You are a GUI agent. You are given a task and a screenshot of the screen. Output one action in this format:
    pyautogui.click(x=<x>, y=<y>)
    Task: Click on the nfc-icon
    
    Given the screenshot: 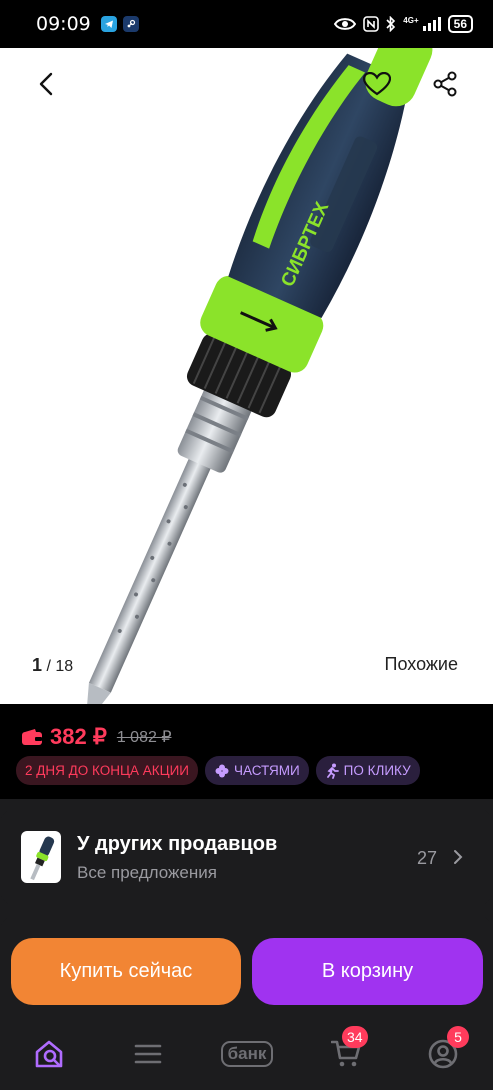 What is the action you would take?
    pyautogui.click(x=371, y=24)
    